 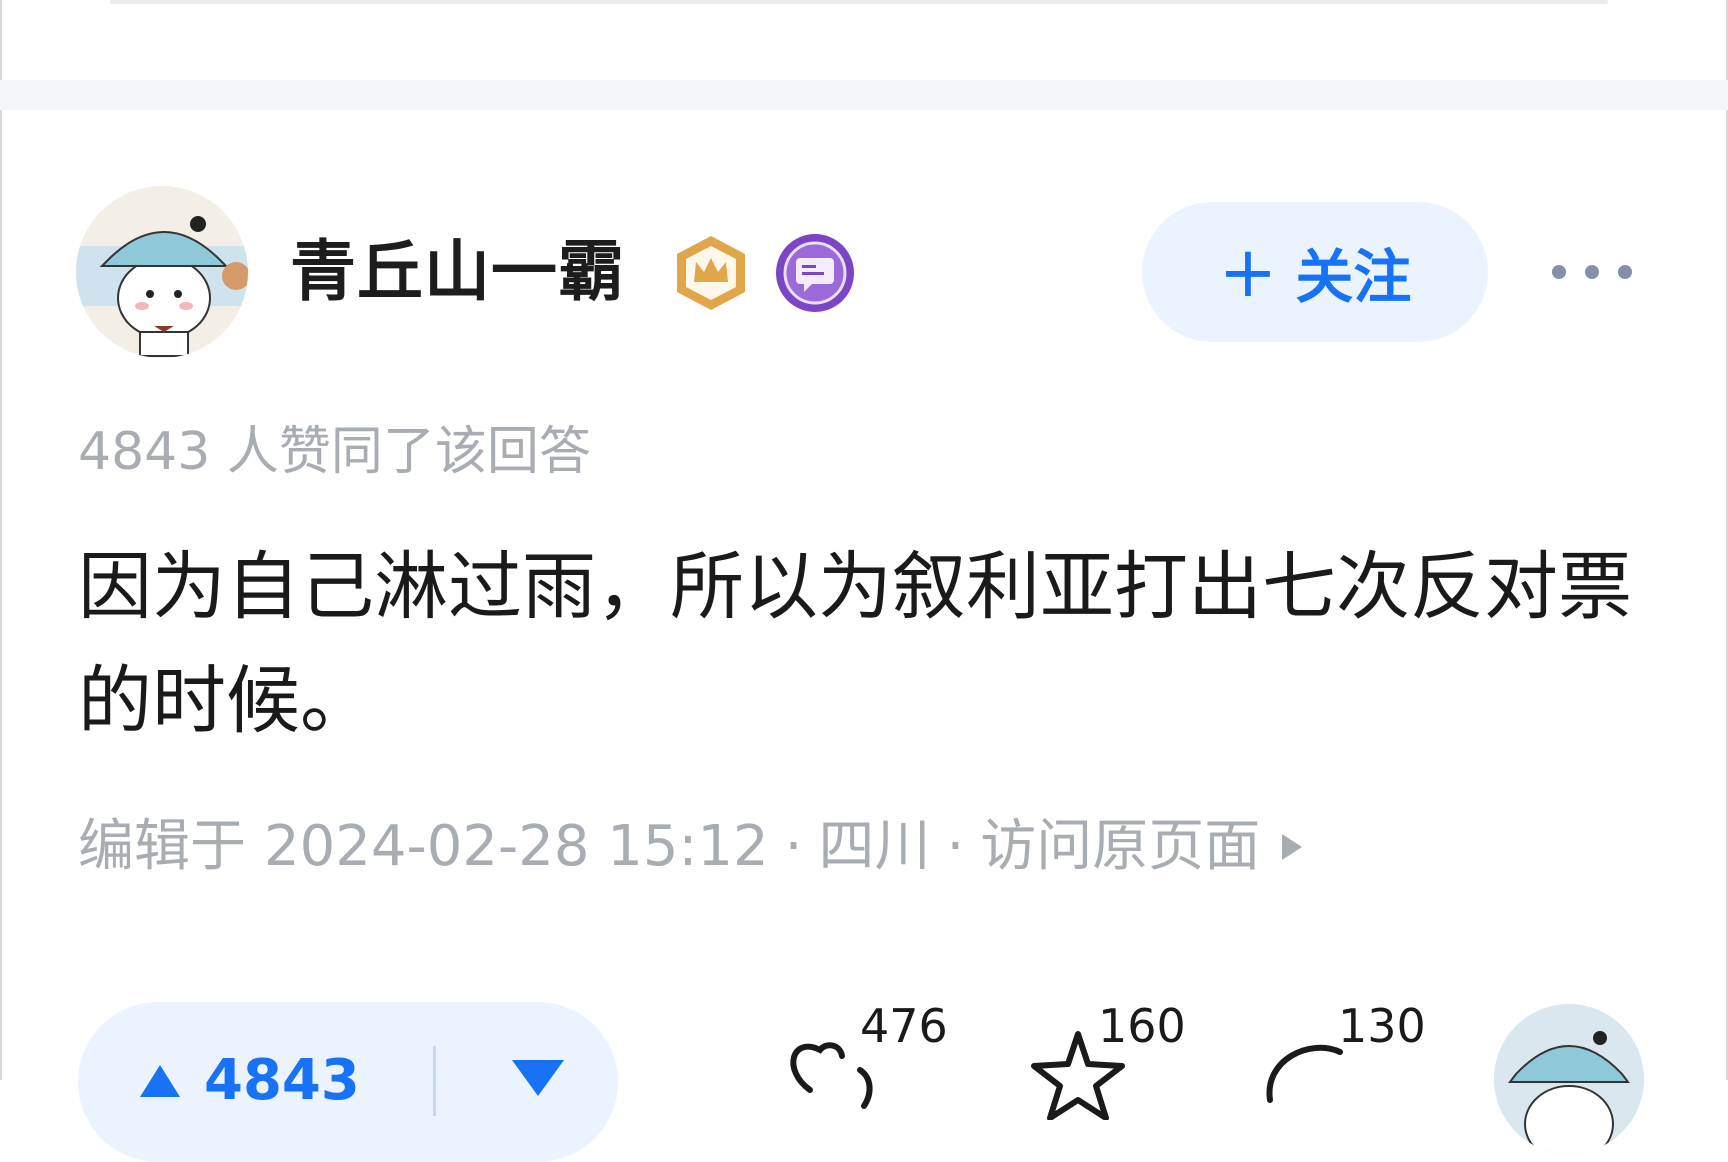 What do you see at coordinates (1142, 1026) in the screenshot?
I see `favorite-count: 160` at bounding box center [1142, 1026].